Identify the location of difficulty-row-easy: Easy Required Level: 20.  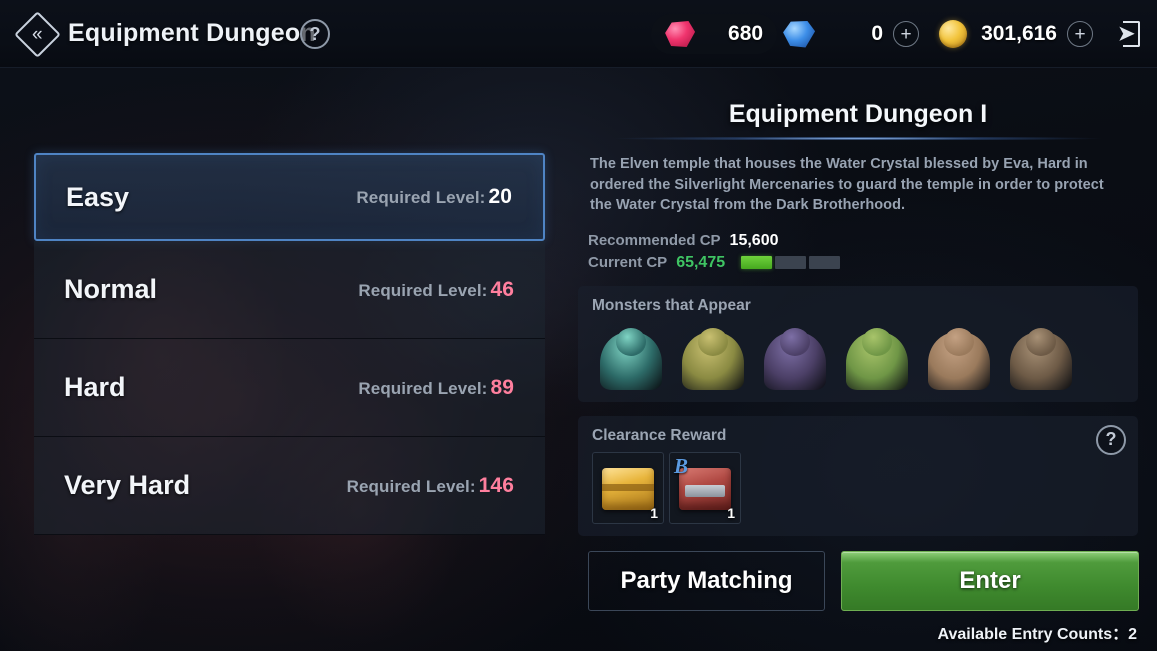
(289, 197).